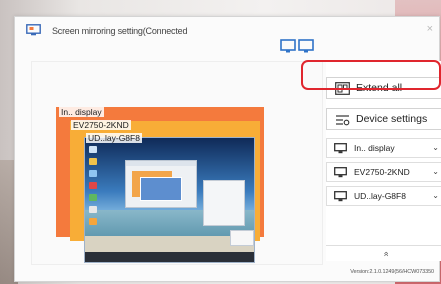 The width and height of the screenshot is (441, 284). What do you see at coordinates (101, 125) in the screenshot?
I see `display-label: EV2750-2KND` at bounding box center [101, 125].